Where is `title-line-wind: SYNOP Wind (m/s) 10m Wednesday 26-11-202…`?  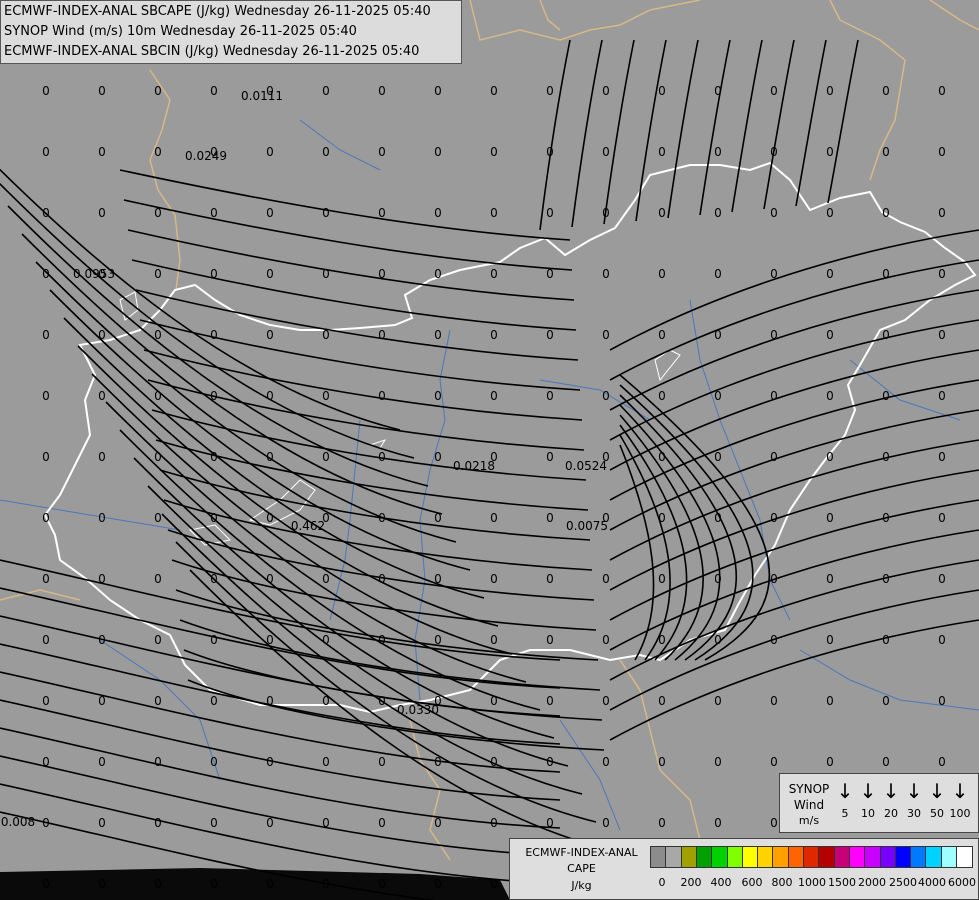 title-line-wind: SYNOP Wind (m/s) 10m Wednesday 26-11-202… is located at coordinates (180, 31).